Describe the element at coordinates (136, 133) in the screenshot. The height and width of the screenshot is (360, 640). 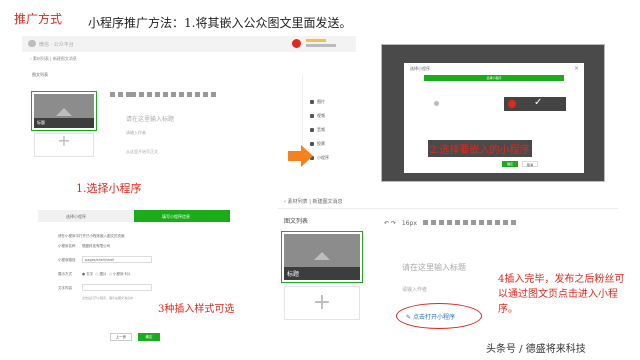
I see `author-input: 请输入作者` at that location.